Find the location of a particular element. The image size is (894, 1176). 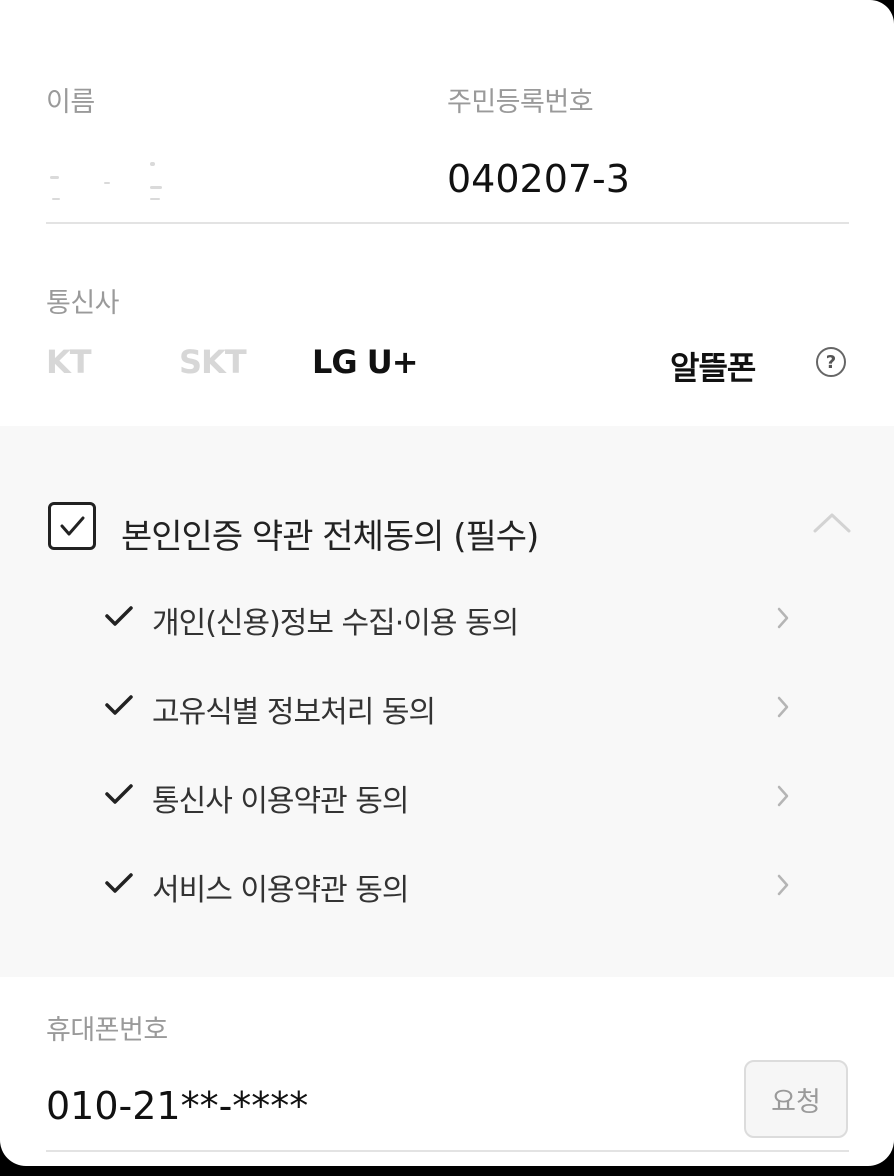

term-item-carrier-terms: 통신사 이용약관 동의 is located at coordinates (454, 795).